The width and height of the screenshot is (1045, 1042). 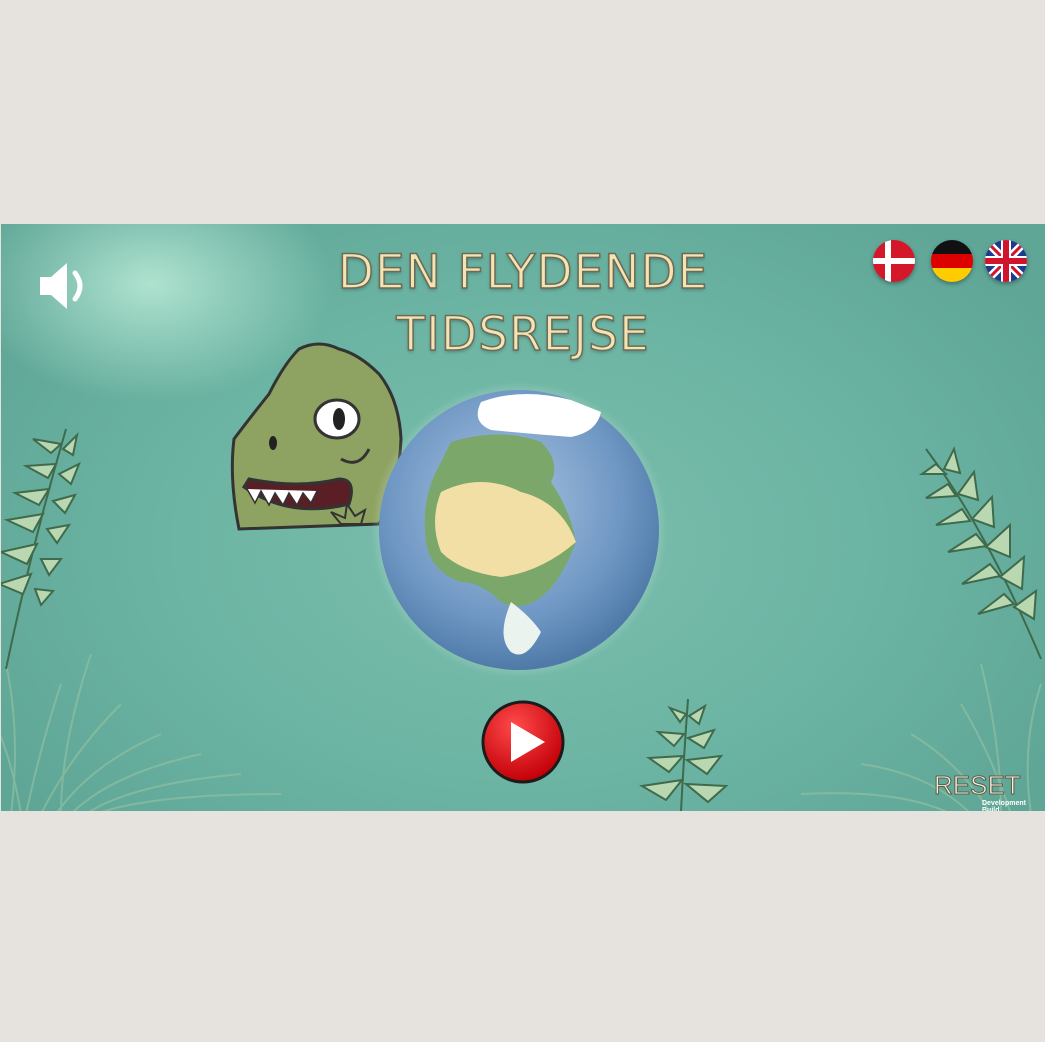 What do you see at coordinates (41, 548) in the screenshot?
I see `fern-decoration-left` at bounding box center [41, 548].